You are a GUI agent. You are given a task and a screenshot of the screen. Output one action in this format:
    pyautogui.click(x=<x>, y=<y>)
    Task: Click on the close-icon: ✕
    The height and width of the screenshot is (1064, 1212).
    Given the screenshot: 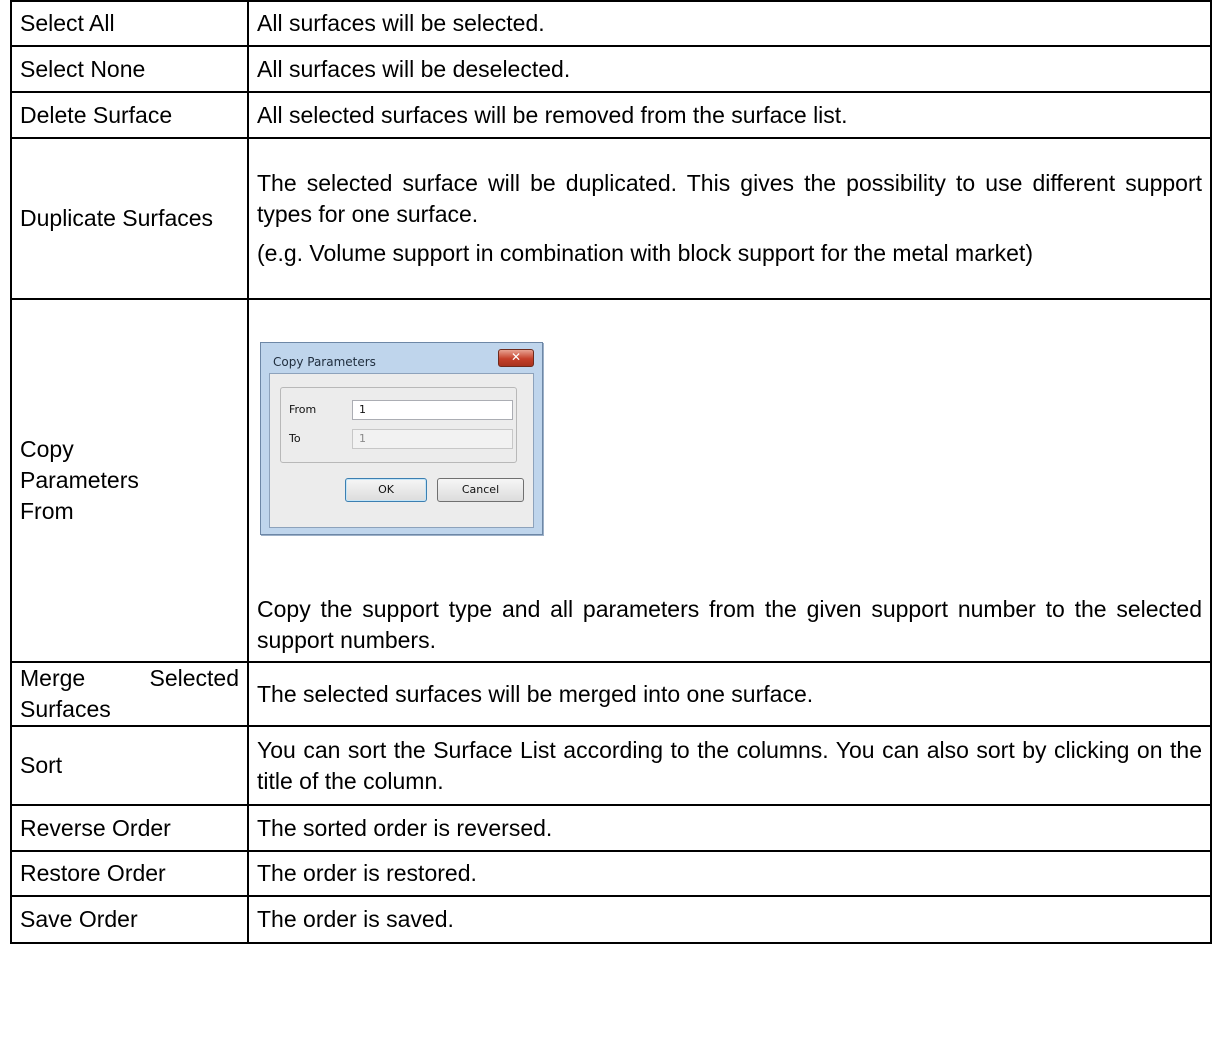 What is the action you would take?
    pyautogui.click(x=516, y=357)
    